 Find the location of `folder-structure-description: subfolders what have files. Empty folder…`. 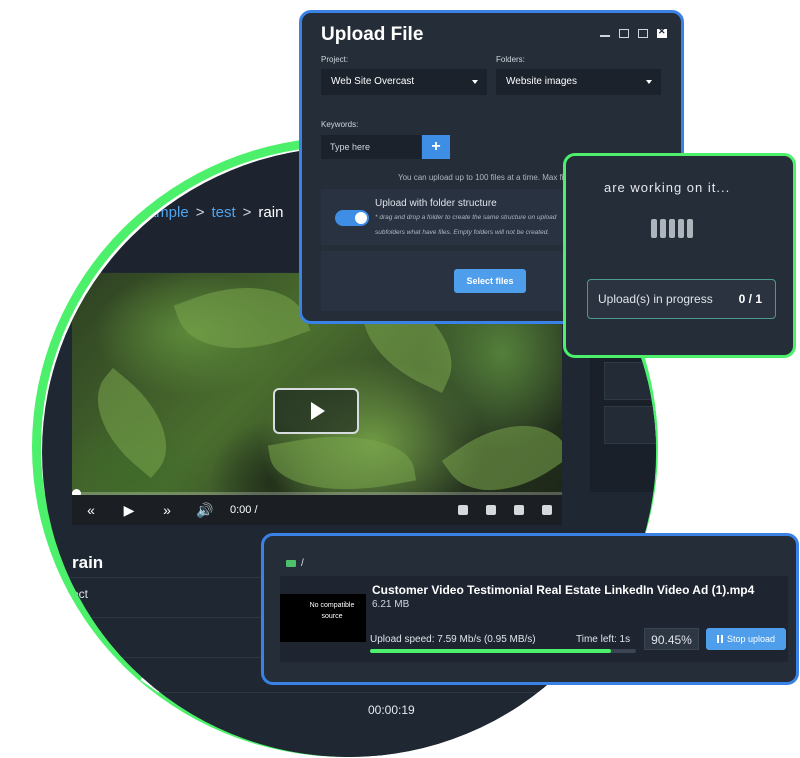

folder-structure-description: subfolders what have files. Empty folder… is located at coordinates (462, 232).